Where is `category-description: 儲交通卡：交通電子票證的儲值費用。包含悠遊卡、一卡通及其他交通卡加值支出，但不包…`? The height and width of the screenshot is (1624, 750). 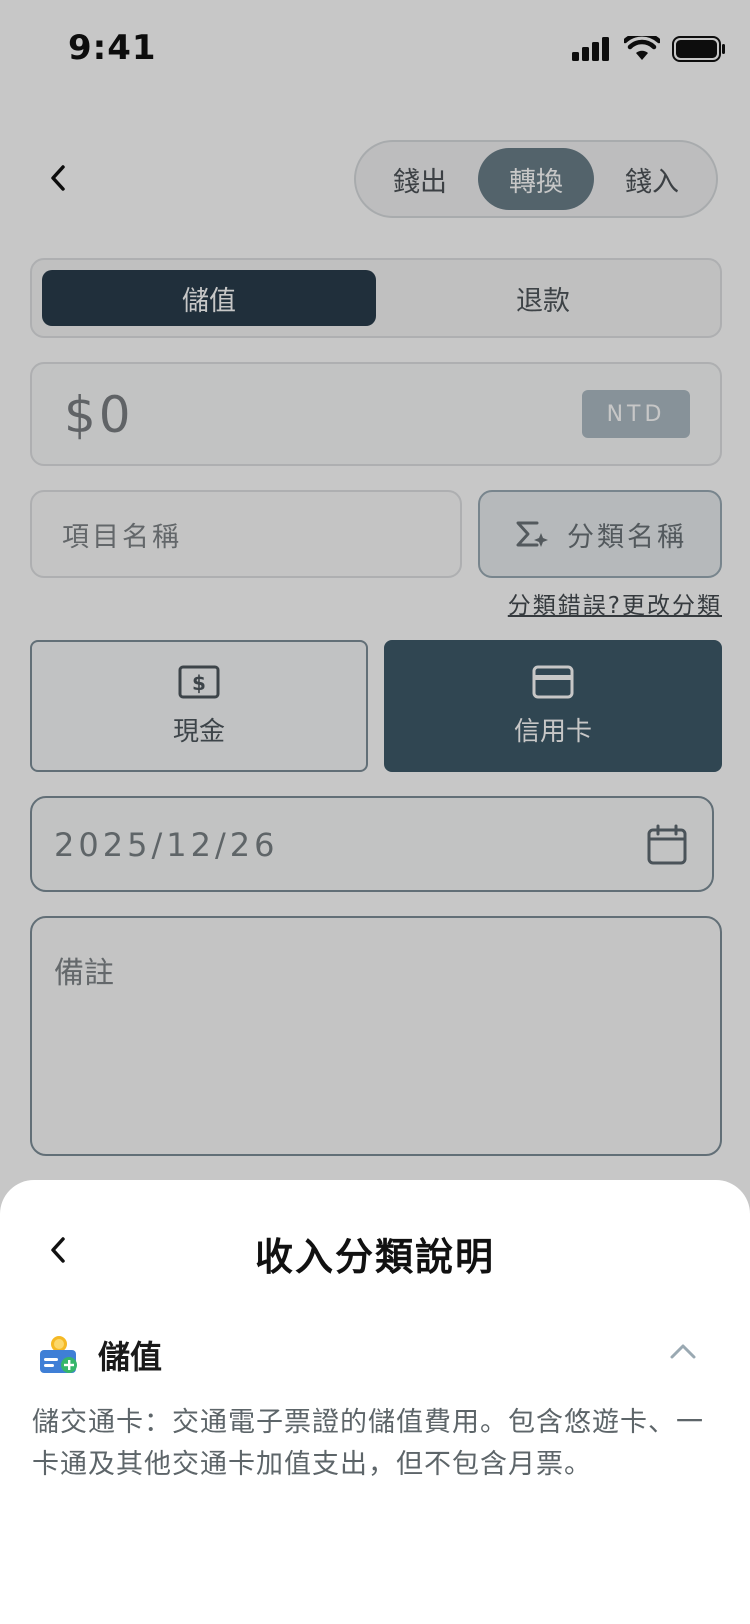
category-description: 儲交通卡：交通電子票證的儲值費用。包含悠遊卡、一卡通及其他交通卡加值支出，但不包… is located at coordinates (368, 1443).